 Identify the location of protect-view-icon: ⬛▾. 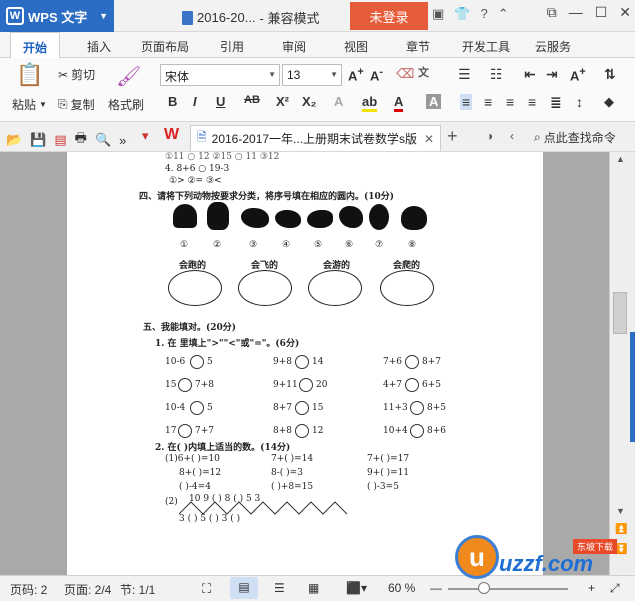
(356, 588).